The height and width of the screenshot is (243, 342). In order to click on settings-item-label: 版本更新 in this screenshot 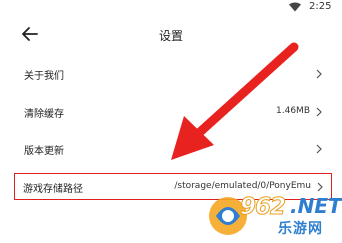, I will do `click(44, 151)`.